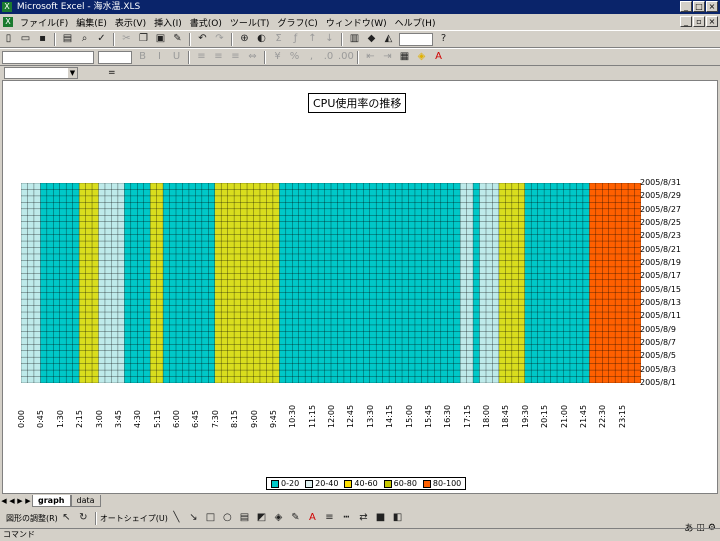  Describe the element at coordinates (261, 518) in the screenshot. I see `wordart-icon: ◩` at that location.